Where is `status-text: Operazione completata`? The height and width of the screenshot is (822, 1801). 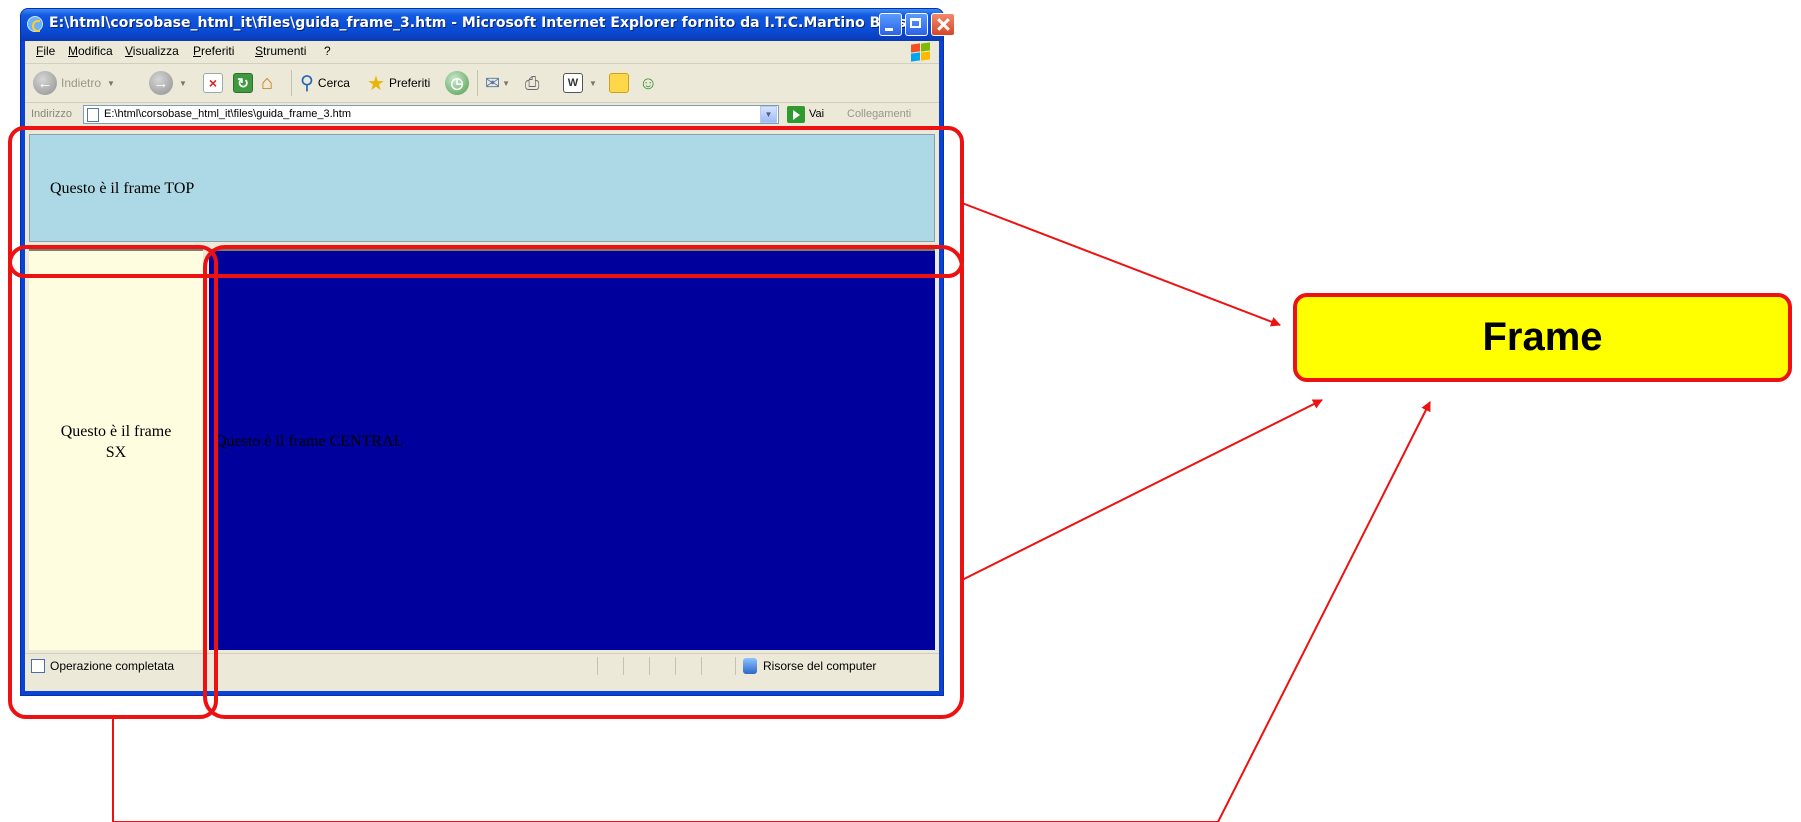
status-text: Operazione completata is located at coordinates (112, 666).